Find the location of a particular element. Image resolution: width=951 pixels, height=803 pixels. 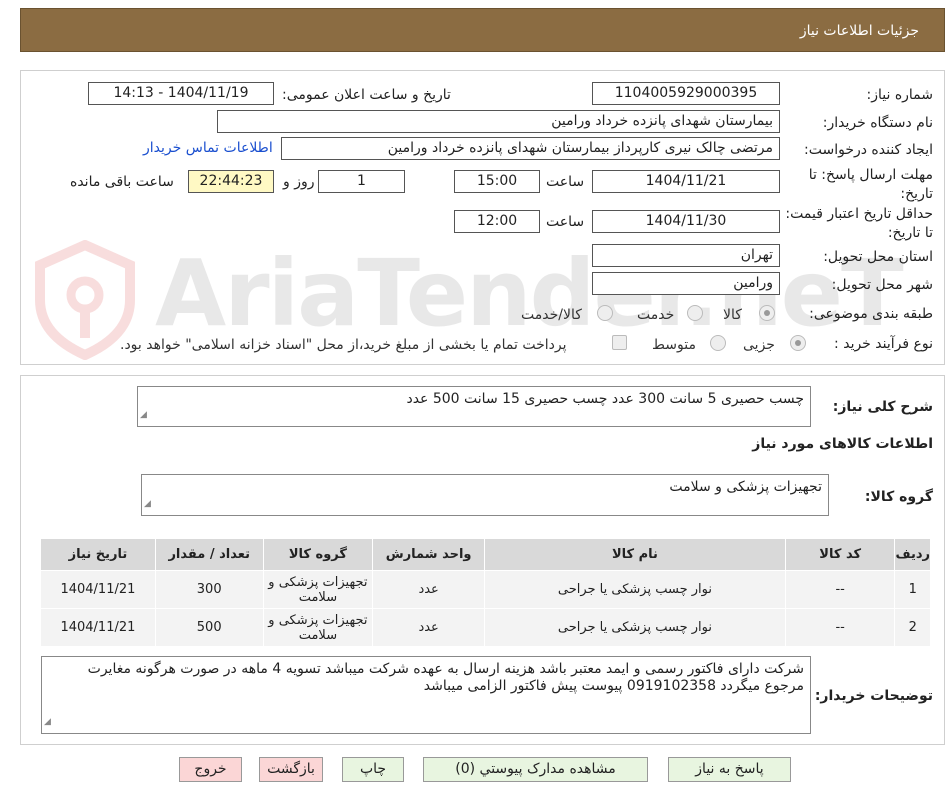

goods-group-textarea: تجهیزات پزشکی و سلامت ◢ is located at coordinates (485, 495).